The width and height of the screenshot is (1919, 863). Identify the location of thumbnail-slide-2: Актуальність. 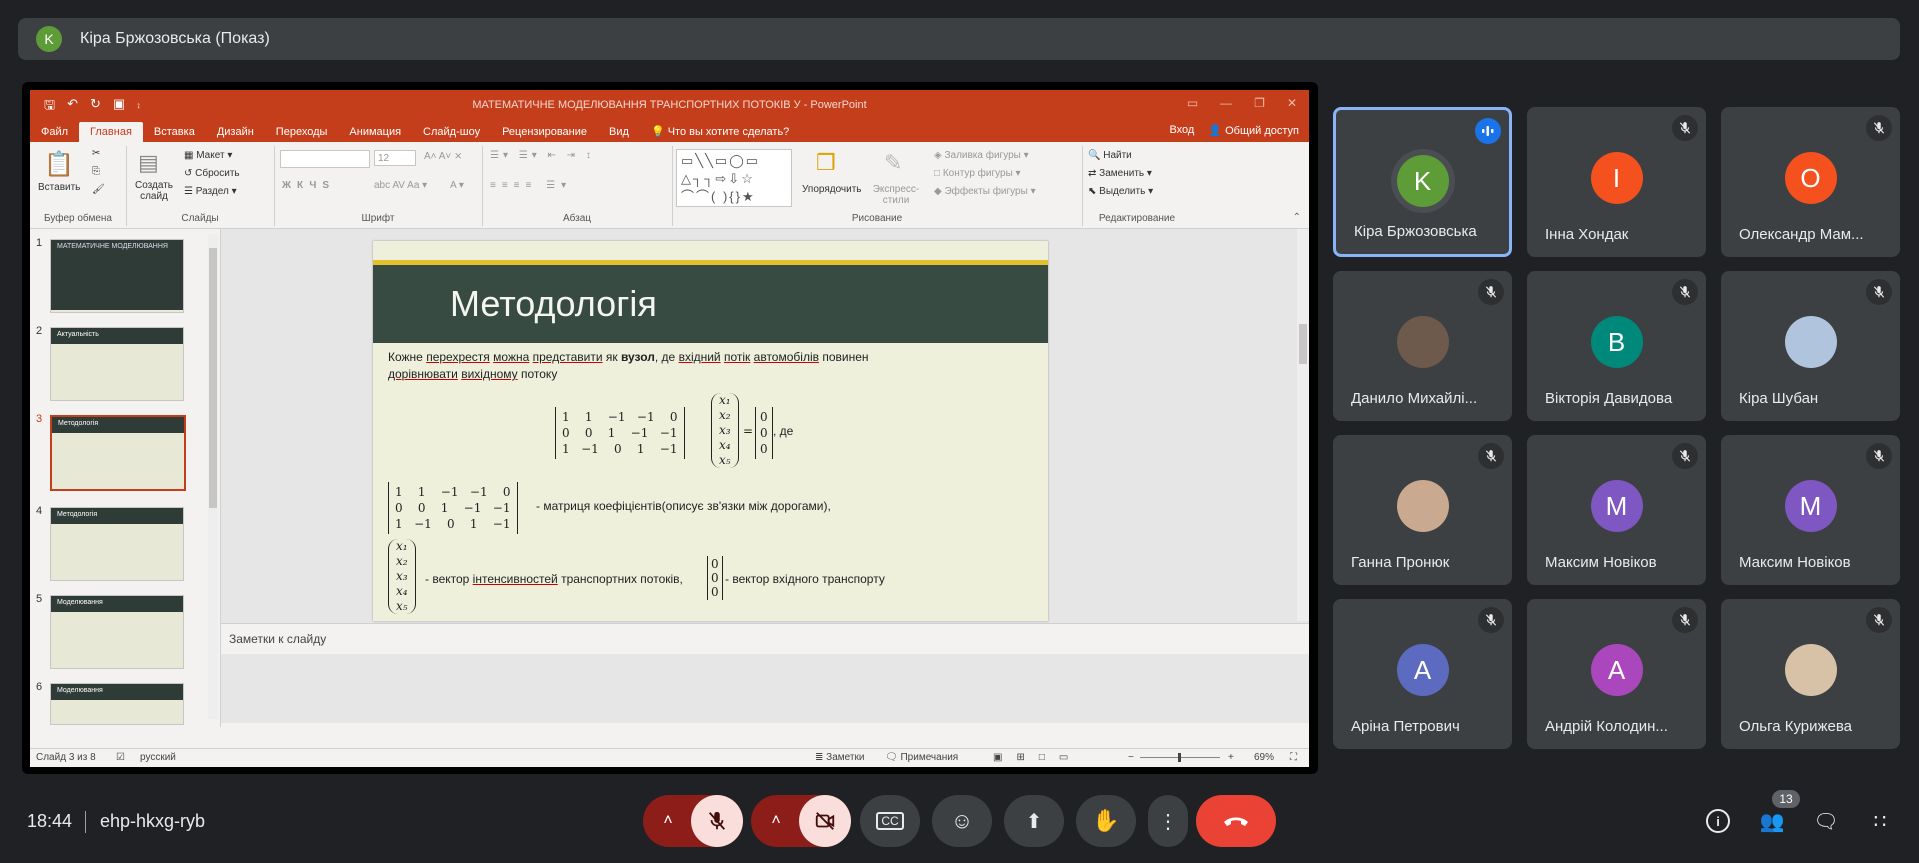
(117, 364).